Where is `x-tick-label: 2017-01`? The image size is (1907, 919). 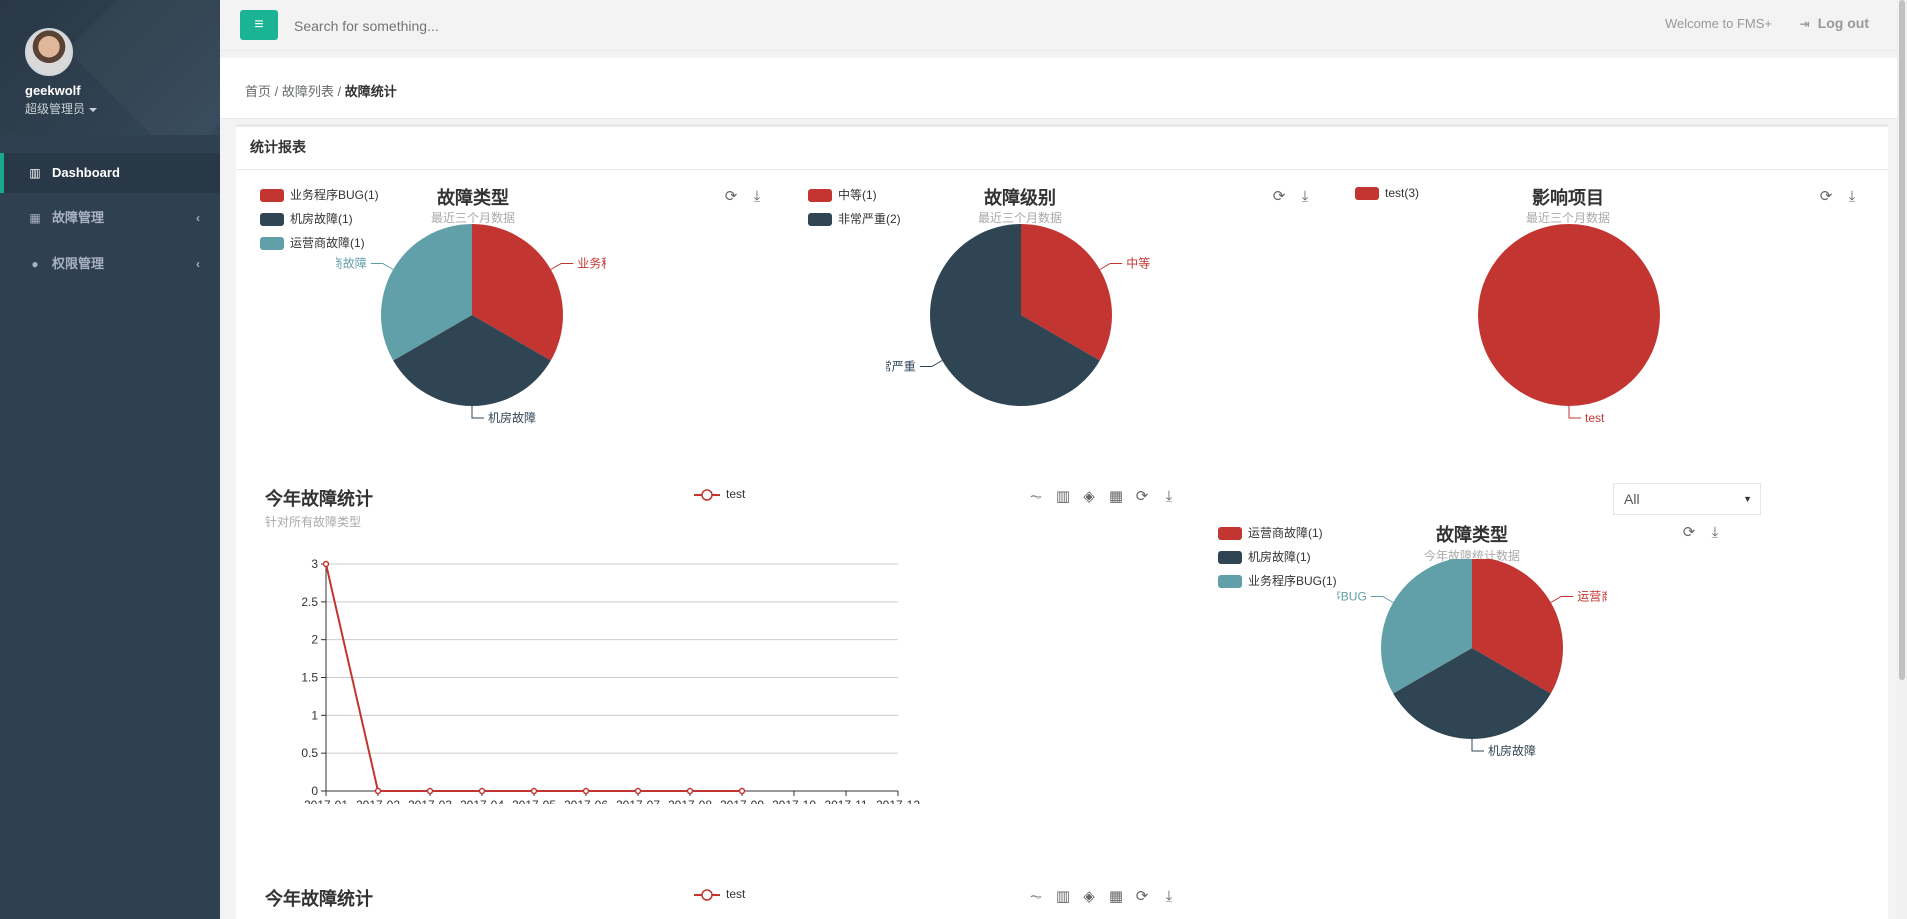
x-tick-label: 2017-01 is located at coordinates (326, 801).